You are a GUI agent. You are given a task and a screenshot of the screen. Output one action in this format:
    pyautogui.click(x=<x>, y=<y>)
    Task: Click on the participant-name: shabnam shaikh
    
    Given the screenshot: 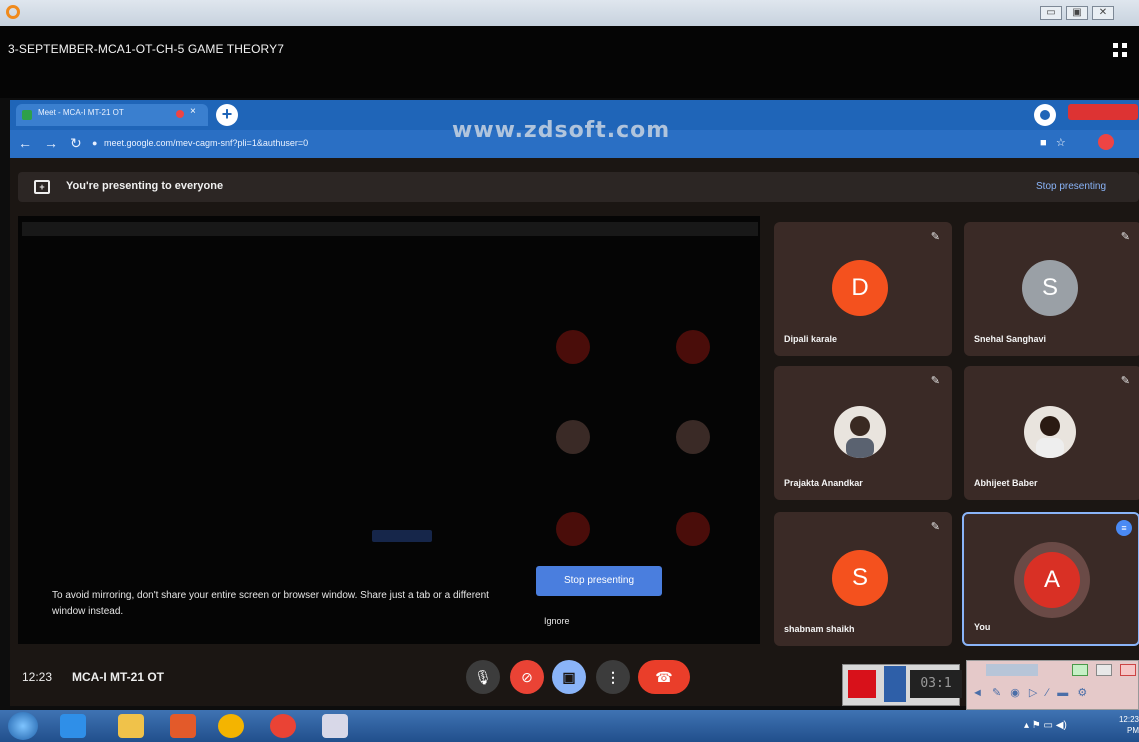 What is the action you would take?
    pyautogui.click(x=819, y=629)
    